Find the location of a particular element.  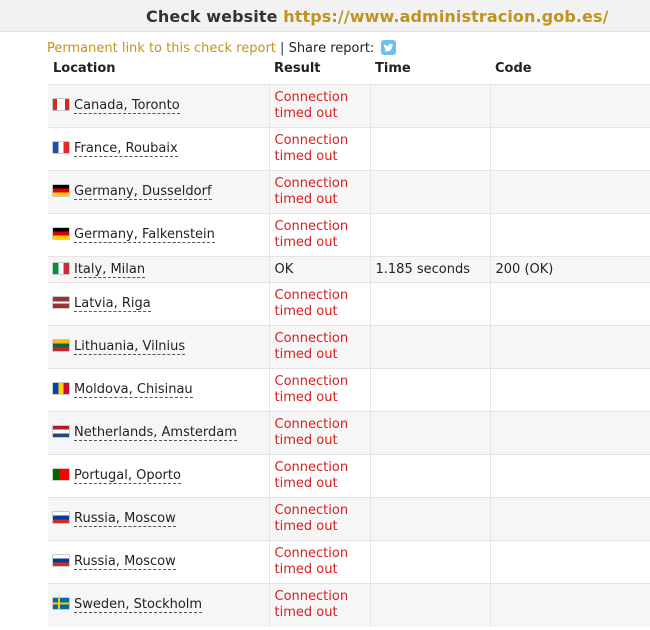

table-row: Moldova, Chisinau Connection timed out is located at coordinates (349, 390).